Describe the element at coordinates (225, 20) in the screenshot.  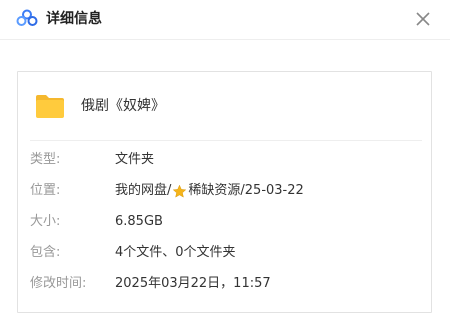
I see `dialog-header: 详细信息` at that location.